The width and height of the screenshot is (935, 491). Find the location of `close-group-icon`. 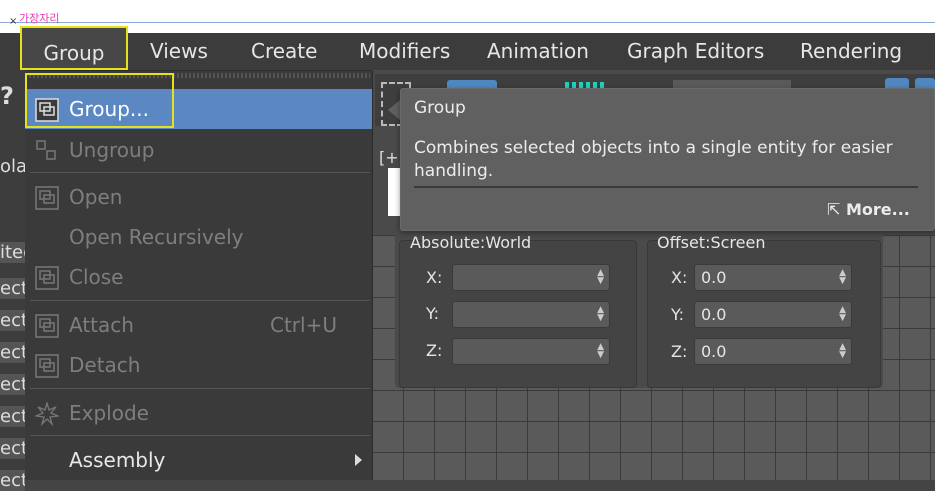

close-group-icon is located at coordinates (47, 278).